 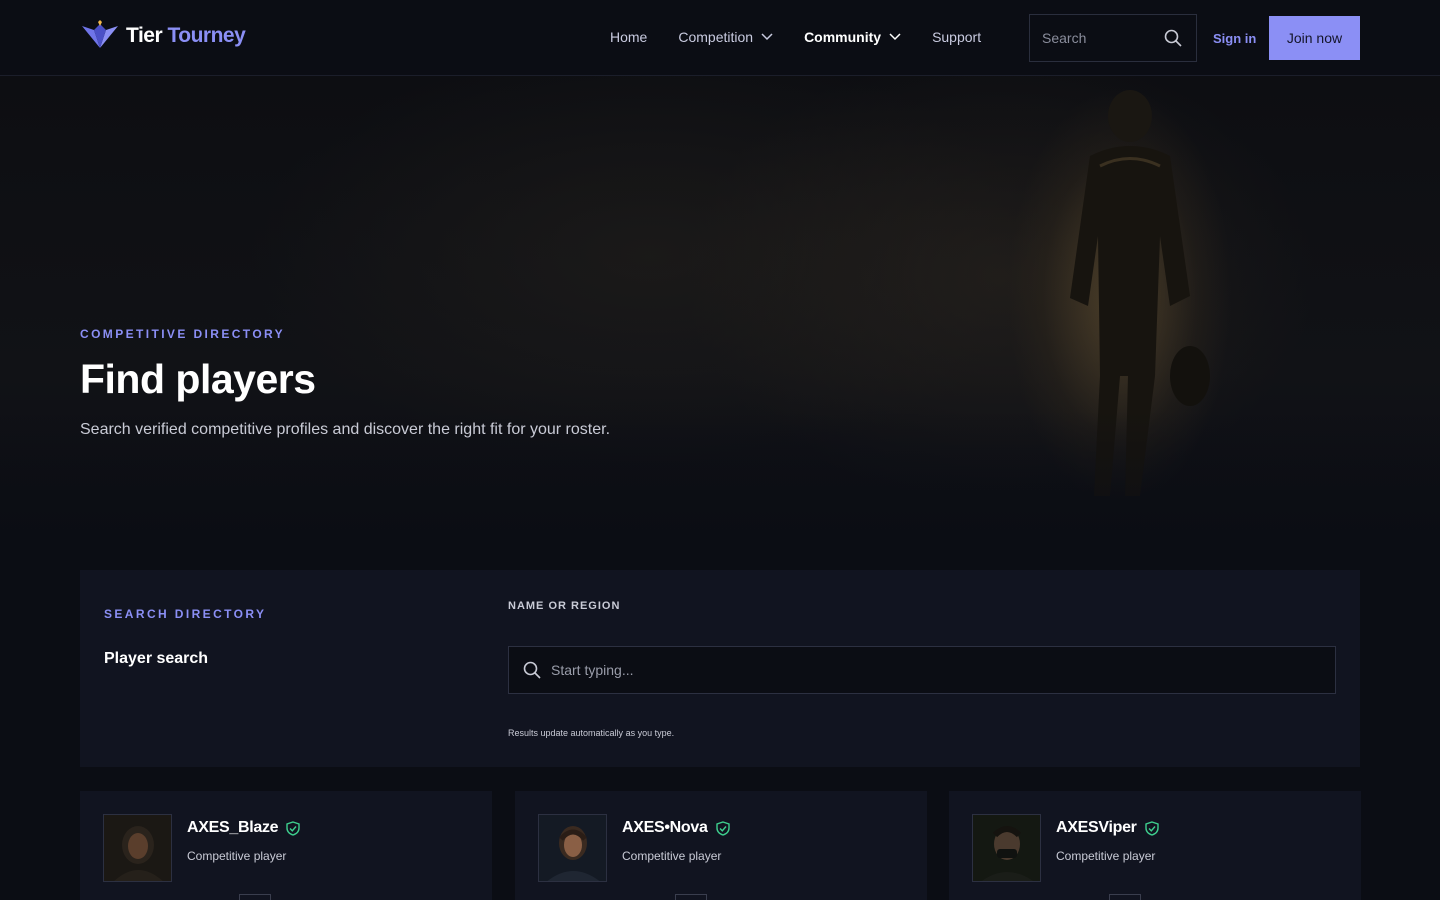 What do you see at coordinates (628, 37) in the screenshot?
I see `nav-home: Home` at bounding box center [628, 37].